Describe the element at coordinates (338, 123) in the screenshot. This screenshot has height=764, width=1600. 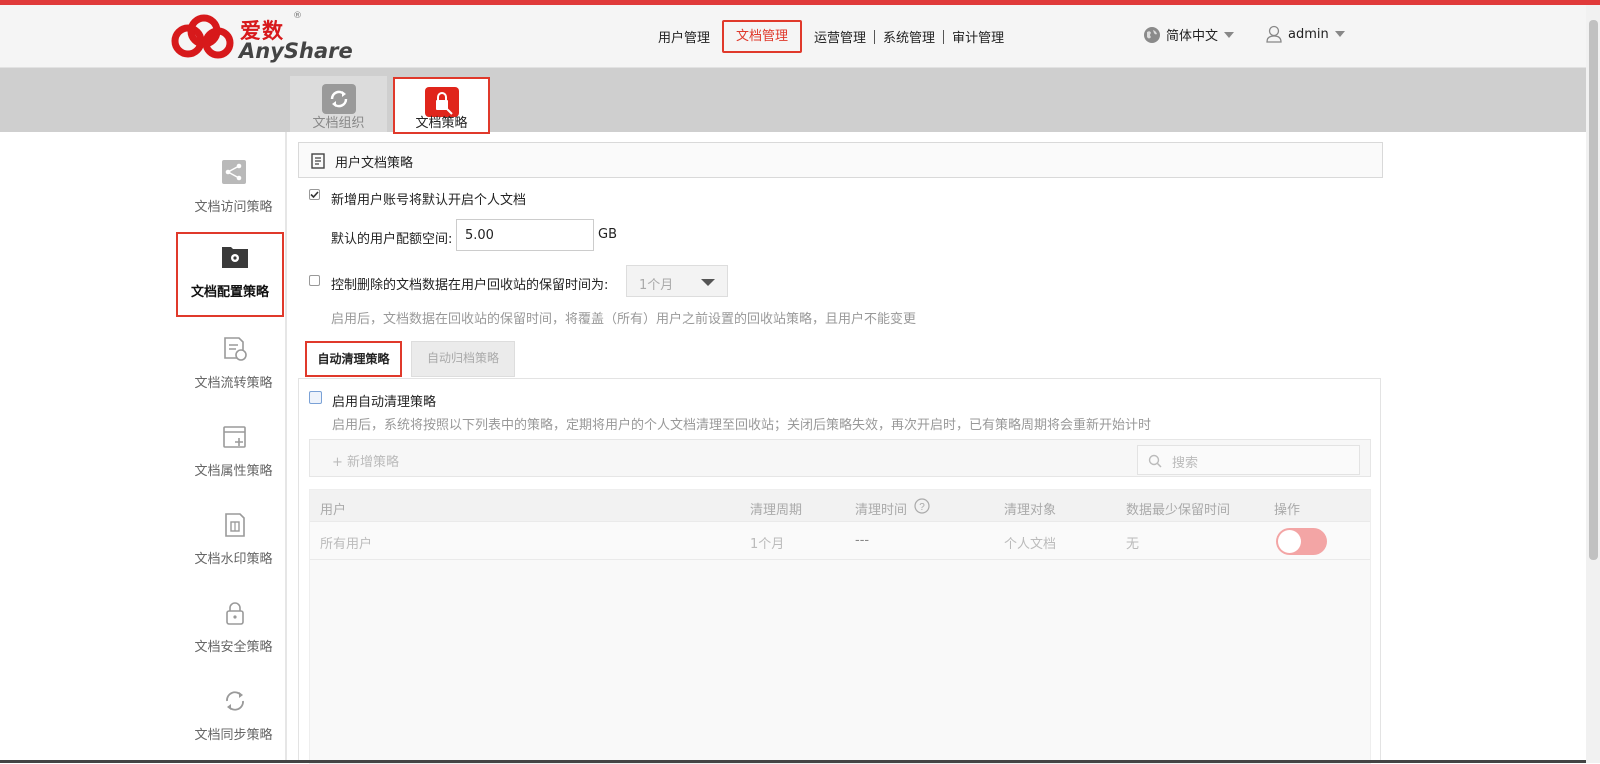
I see `tab-label: 文档组织` at that location.